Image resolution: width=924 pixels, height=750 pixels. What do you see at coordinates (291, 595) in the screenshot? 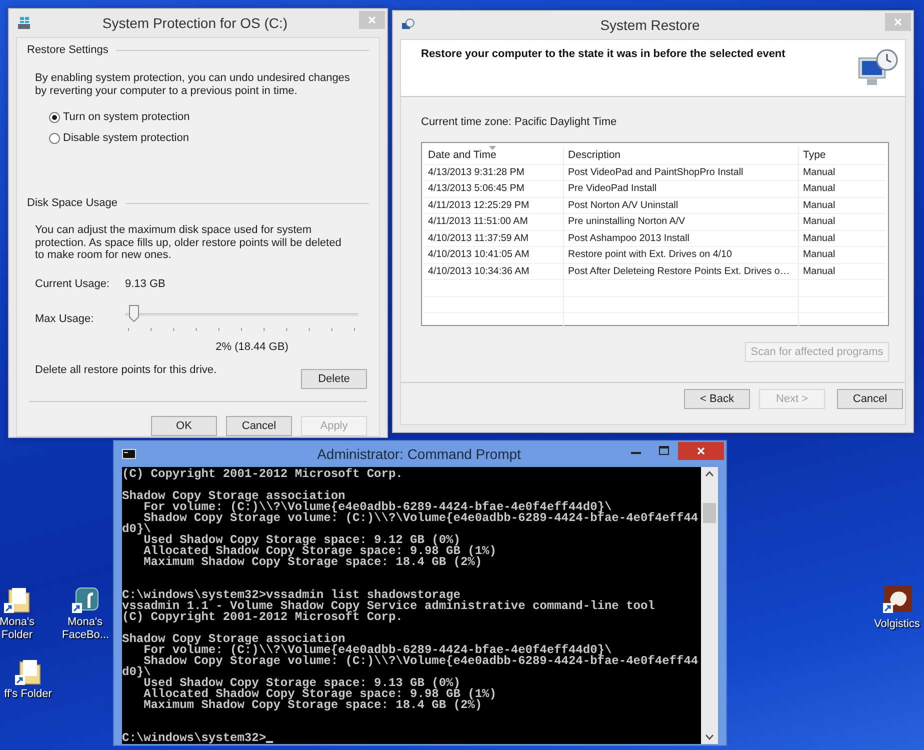
I see `console-line: C:\windows\system32>vssadmin list shadowstorage` at bounding box center [291, 595].